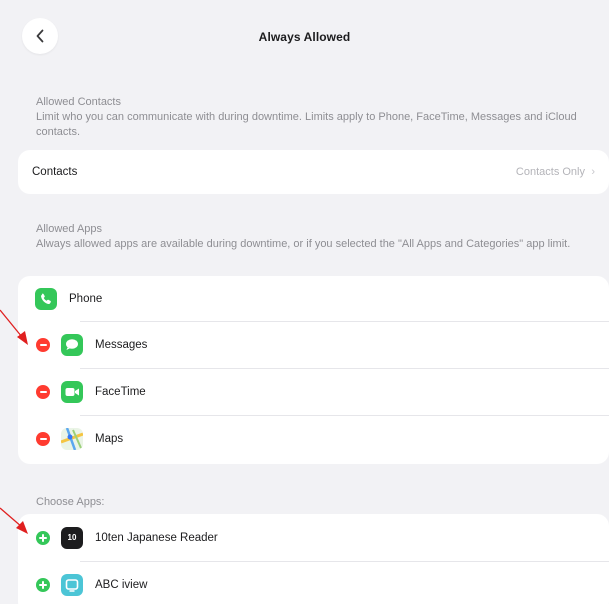 The image size is (609, 604). Describe the element at coordinates (313, 438) in the screenshot. I see `list-item-maps: Maps` at that location.